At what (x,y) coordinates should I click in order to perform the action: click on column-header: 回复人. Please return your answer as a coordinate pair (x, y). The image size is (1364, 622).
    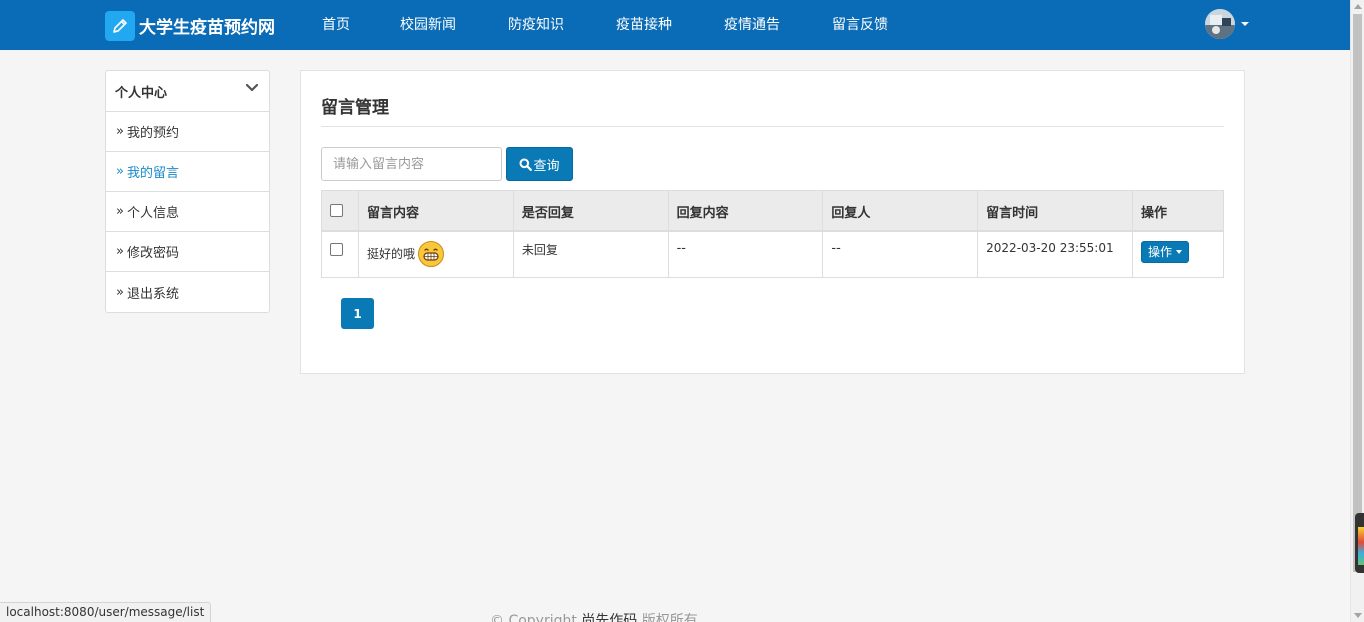
    Looking at the image, I should click on (900, 211).